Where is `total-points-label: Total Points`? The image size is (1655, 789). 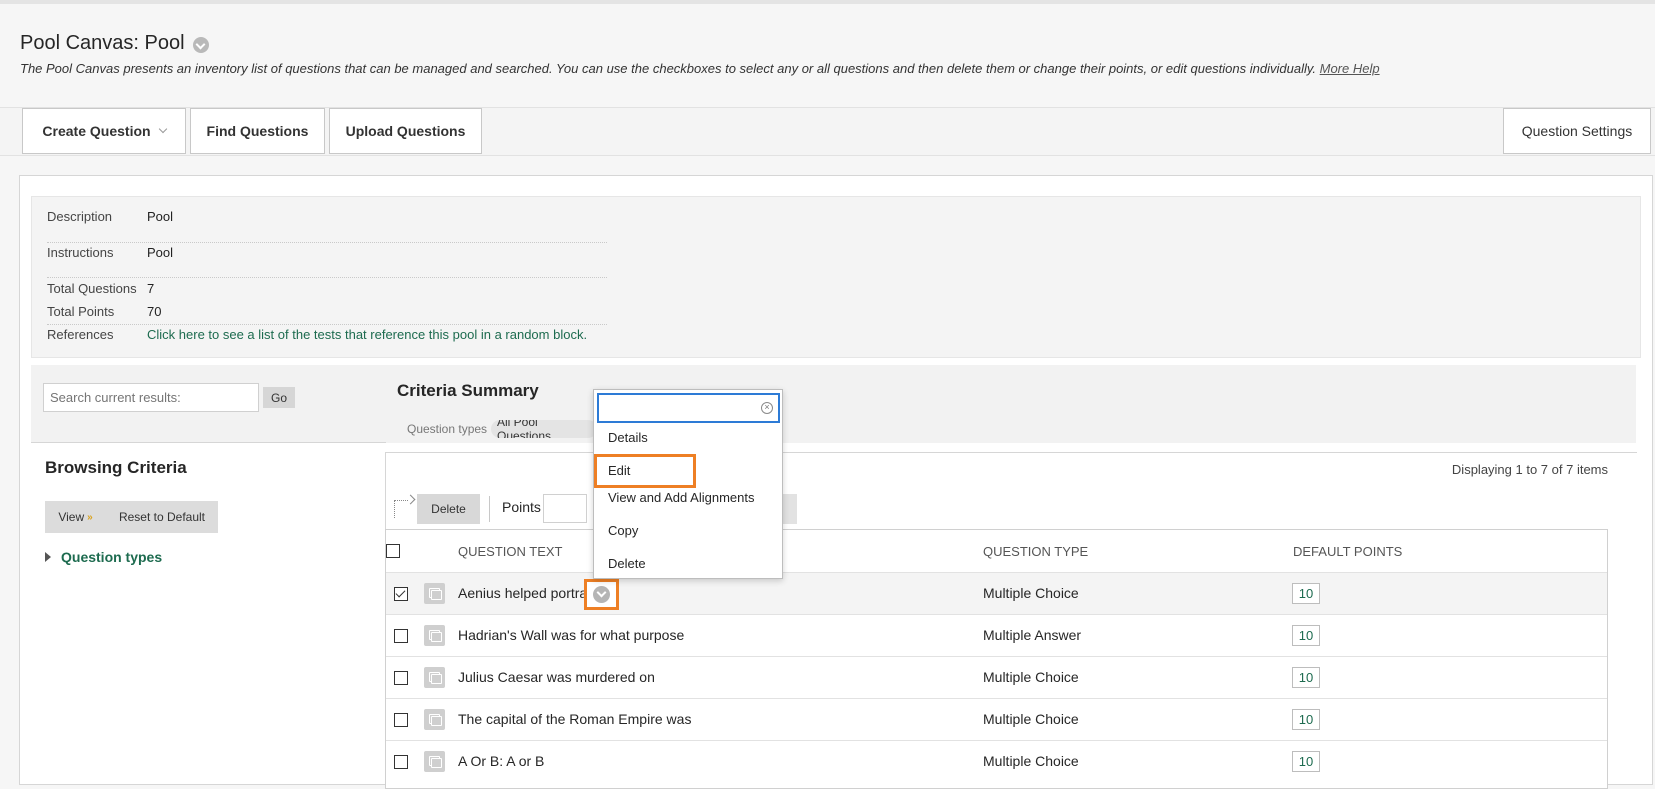
total-points-label: Total Points is located at coordinates (81, 311).